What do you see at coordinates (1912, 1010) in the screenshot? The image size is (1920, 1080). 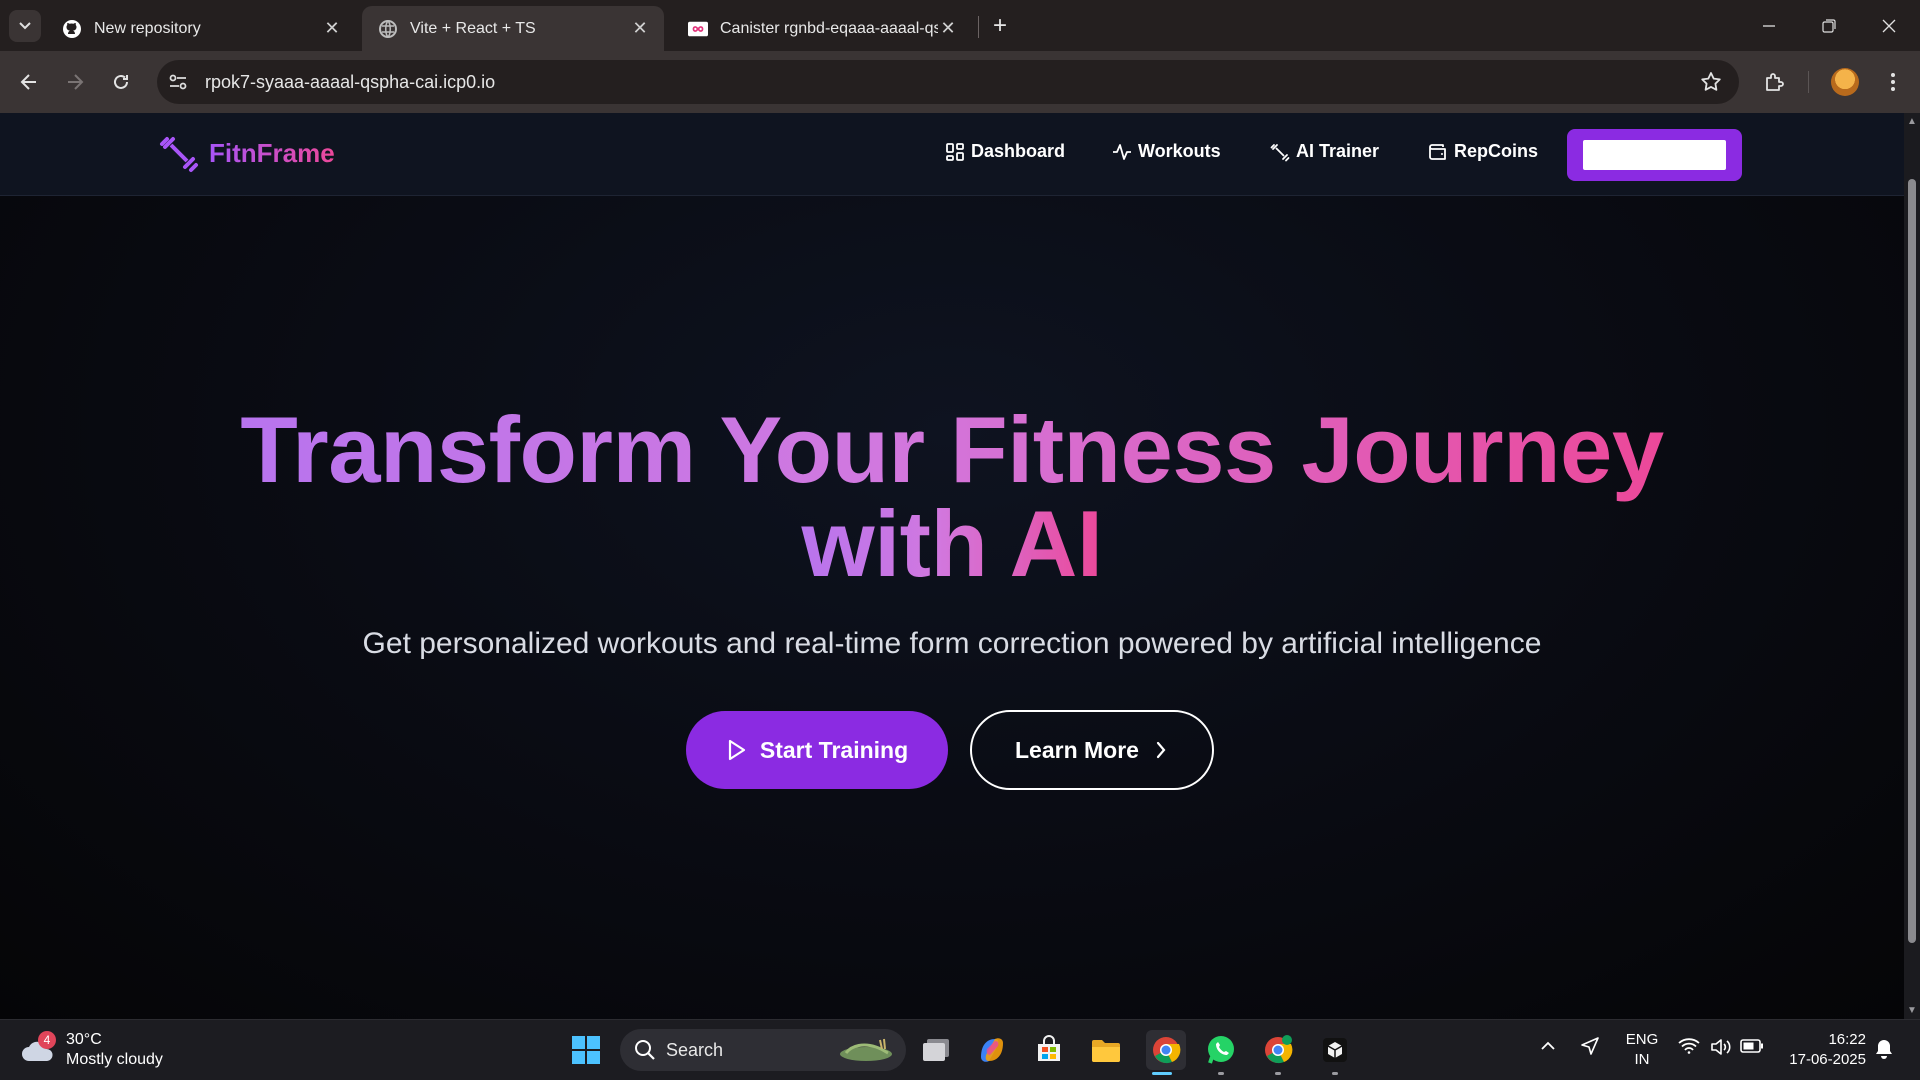 I see `scroll-down-icon: ▼` at bounding box center [1912, 1010].